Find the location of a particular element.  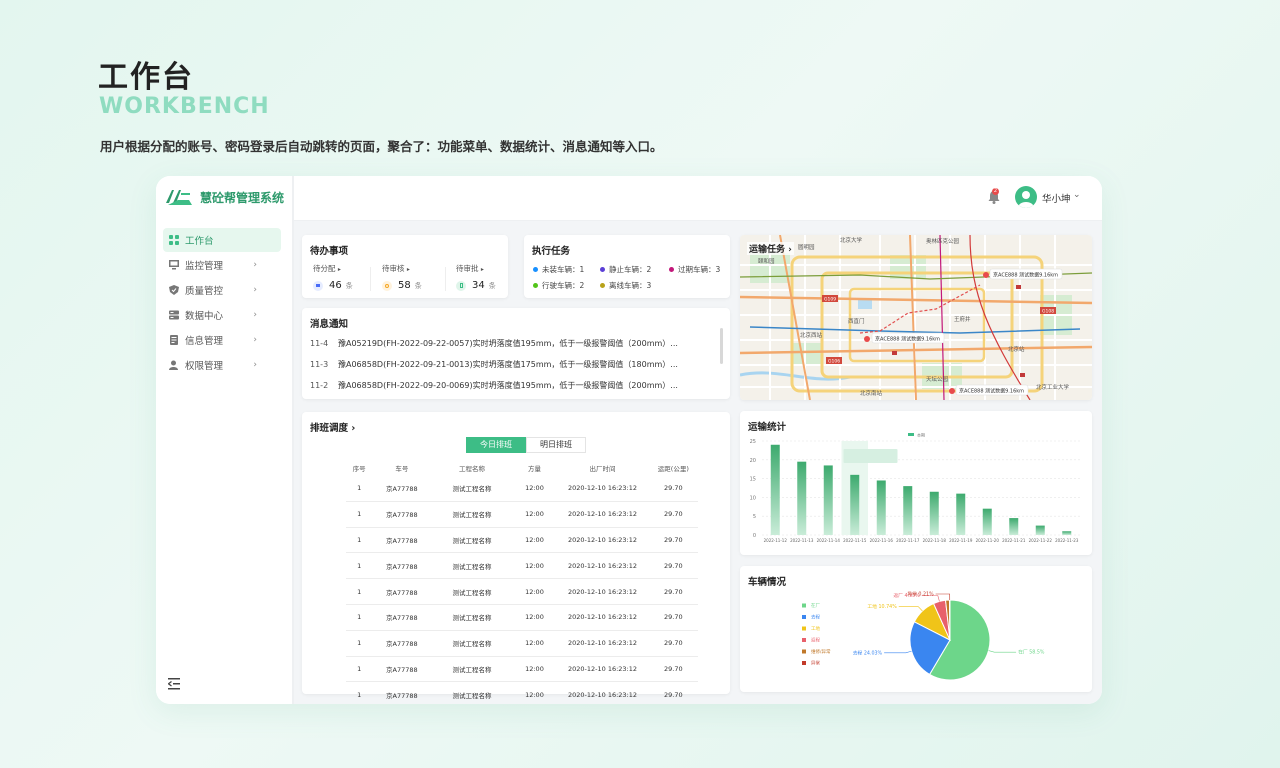

map-title: 运输任务 › is located at coordinates (770, 248).